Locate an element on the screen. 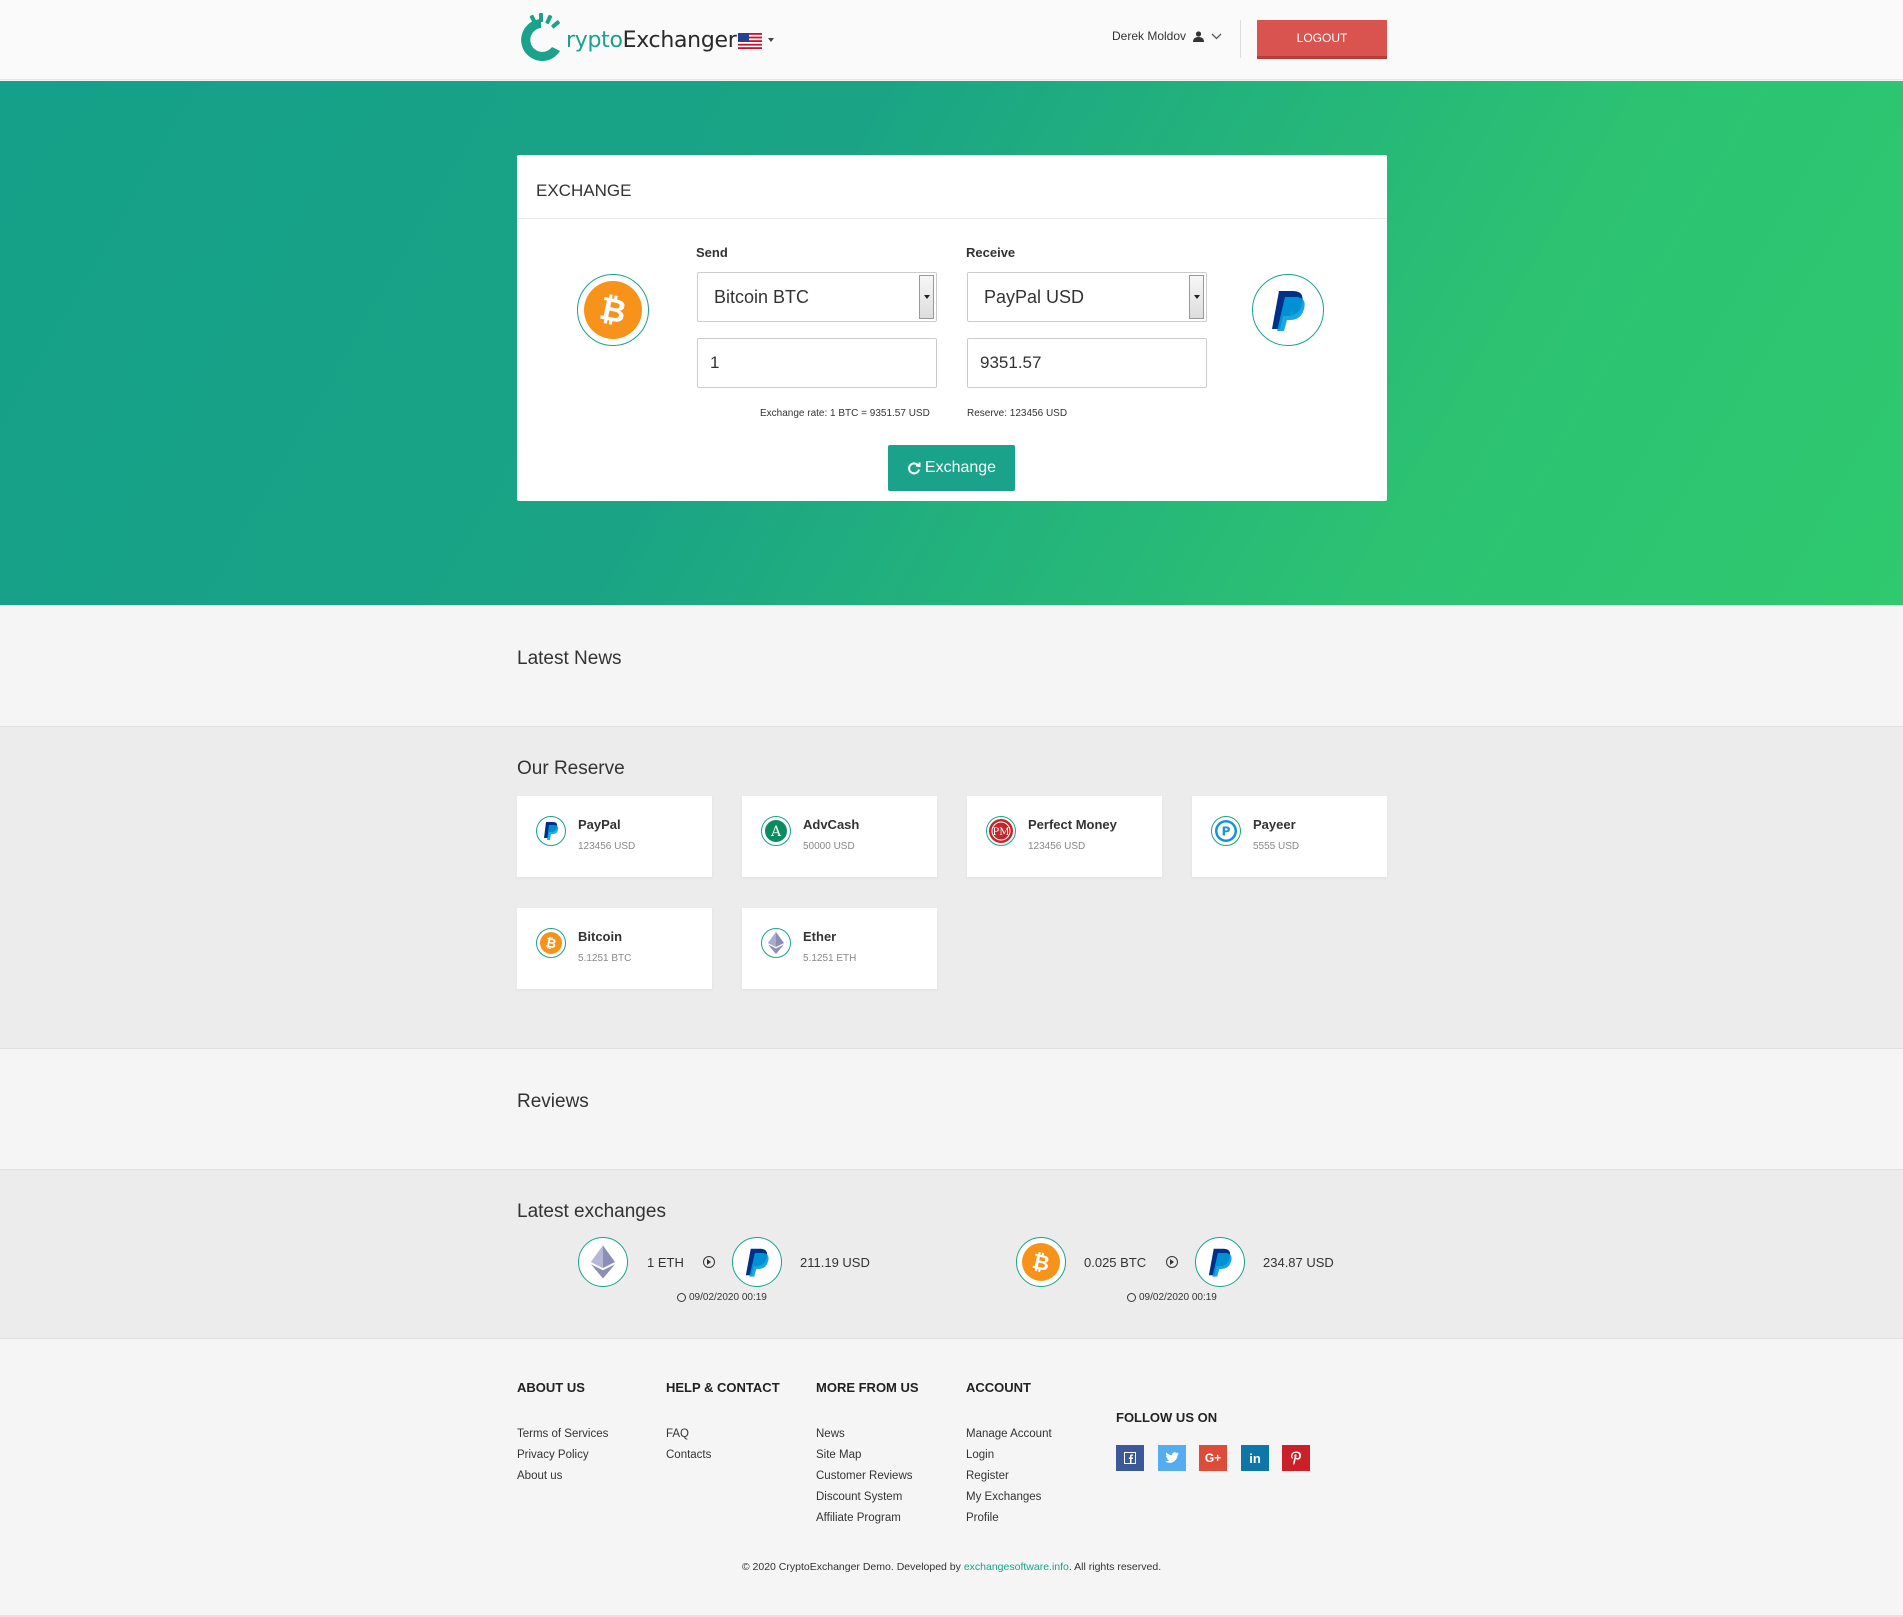 The image size is (1903, 1617). clock-icon is located at coordinates (681, 1297).